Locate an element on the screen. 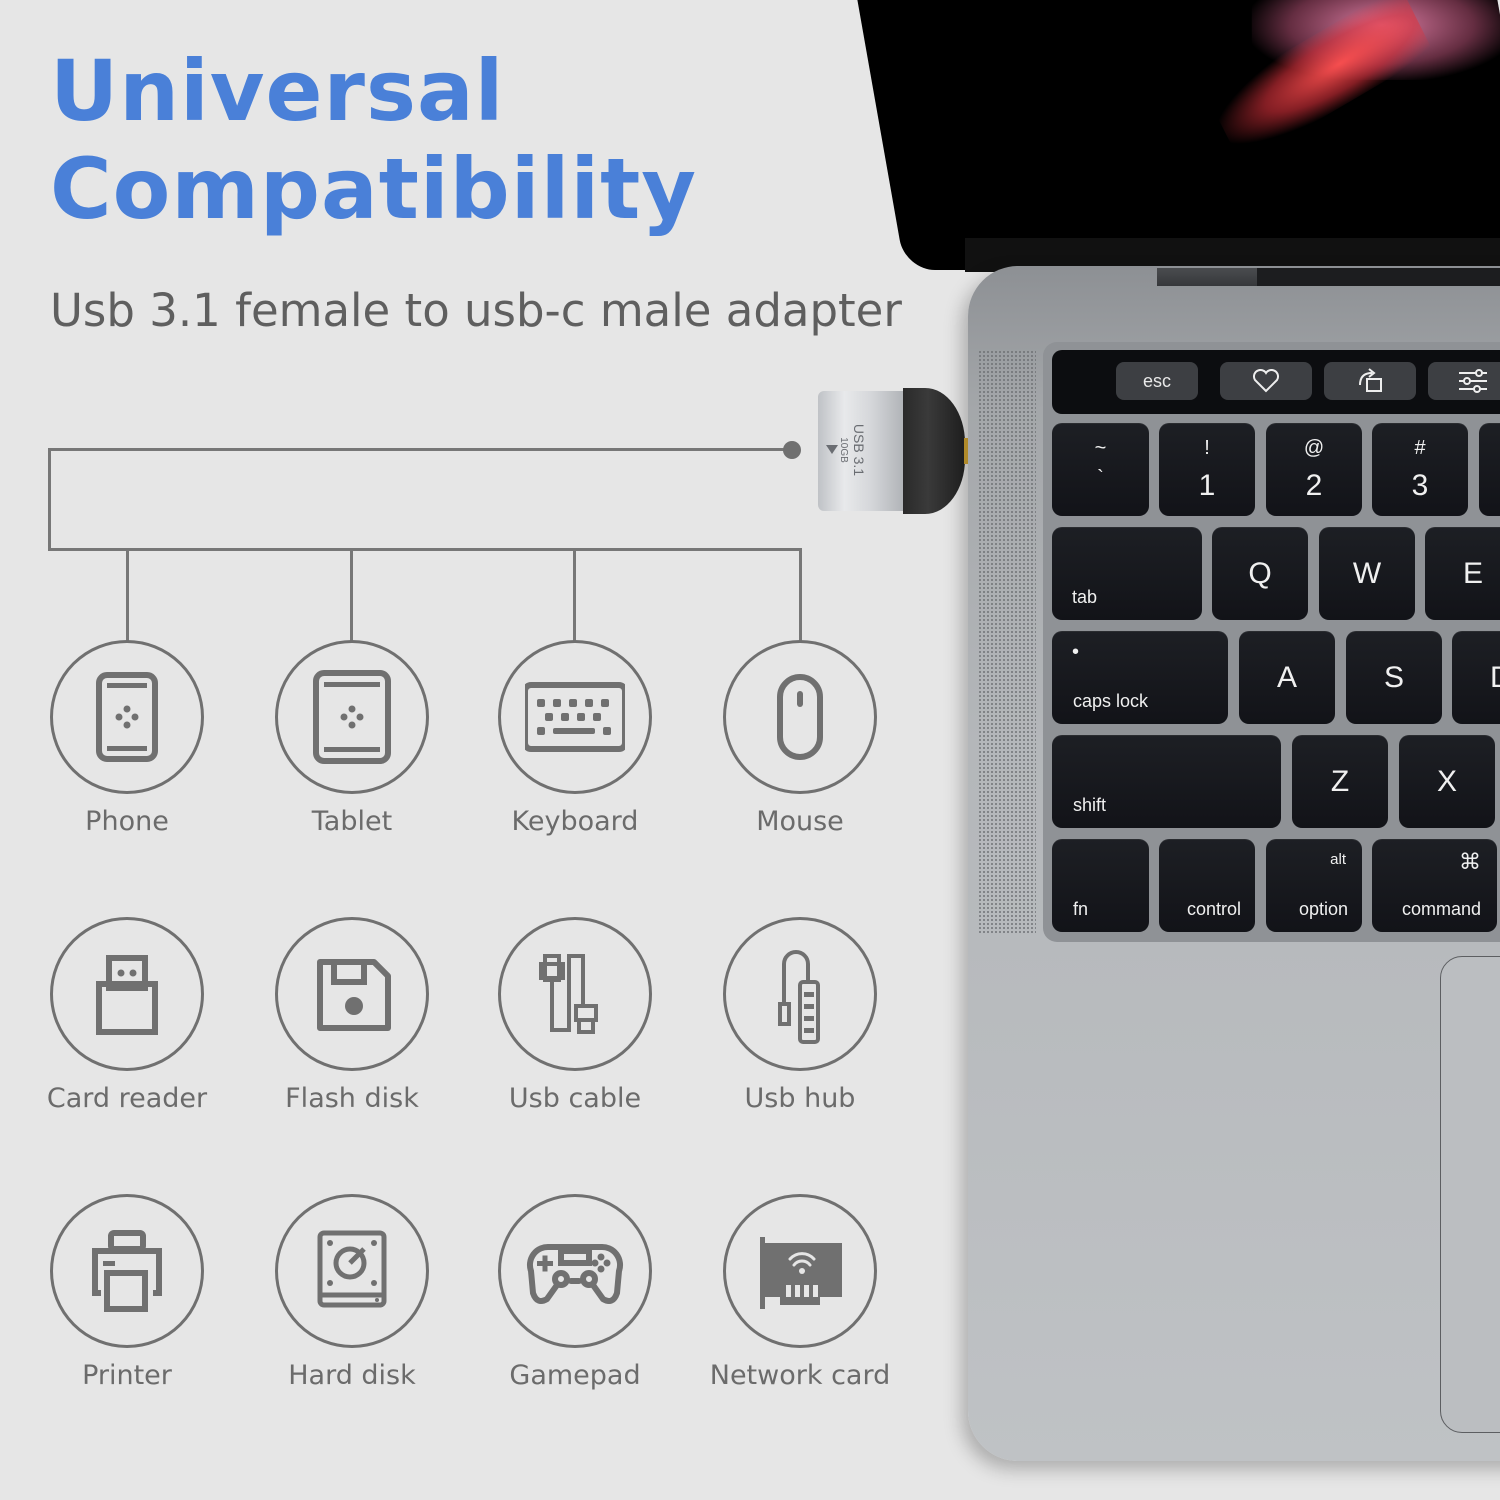  key-w: W is located at coordinates (1367, 573).